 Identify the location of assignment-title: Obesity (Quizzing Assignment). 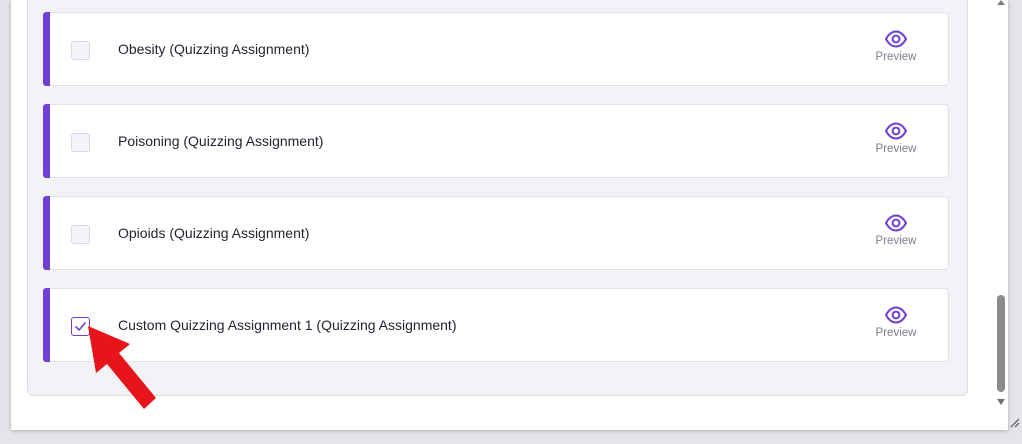
(214, 49).